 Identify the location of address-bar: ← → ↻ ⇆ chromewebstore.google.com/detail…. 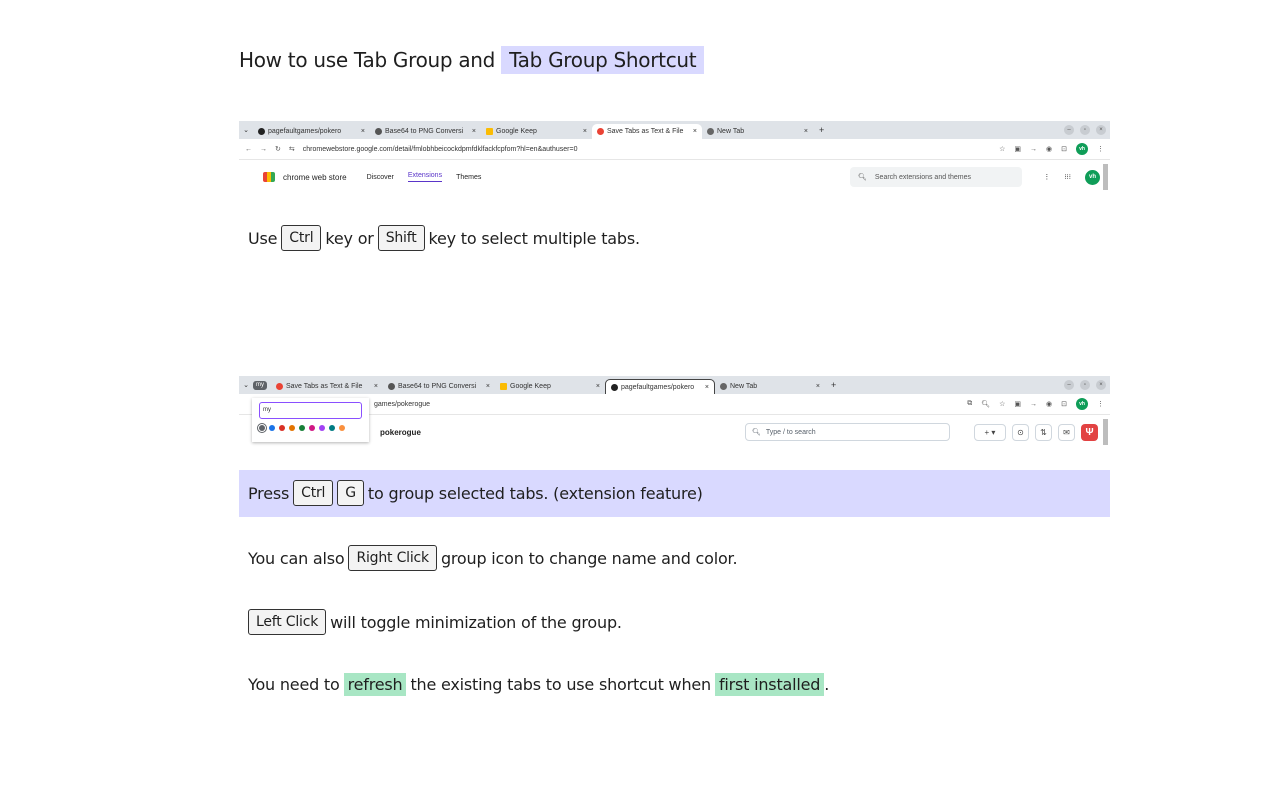
(674, 149).